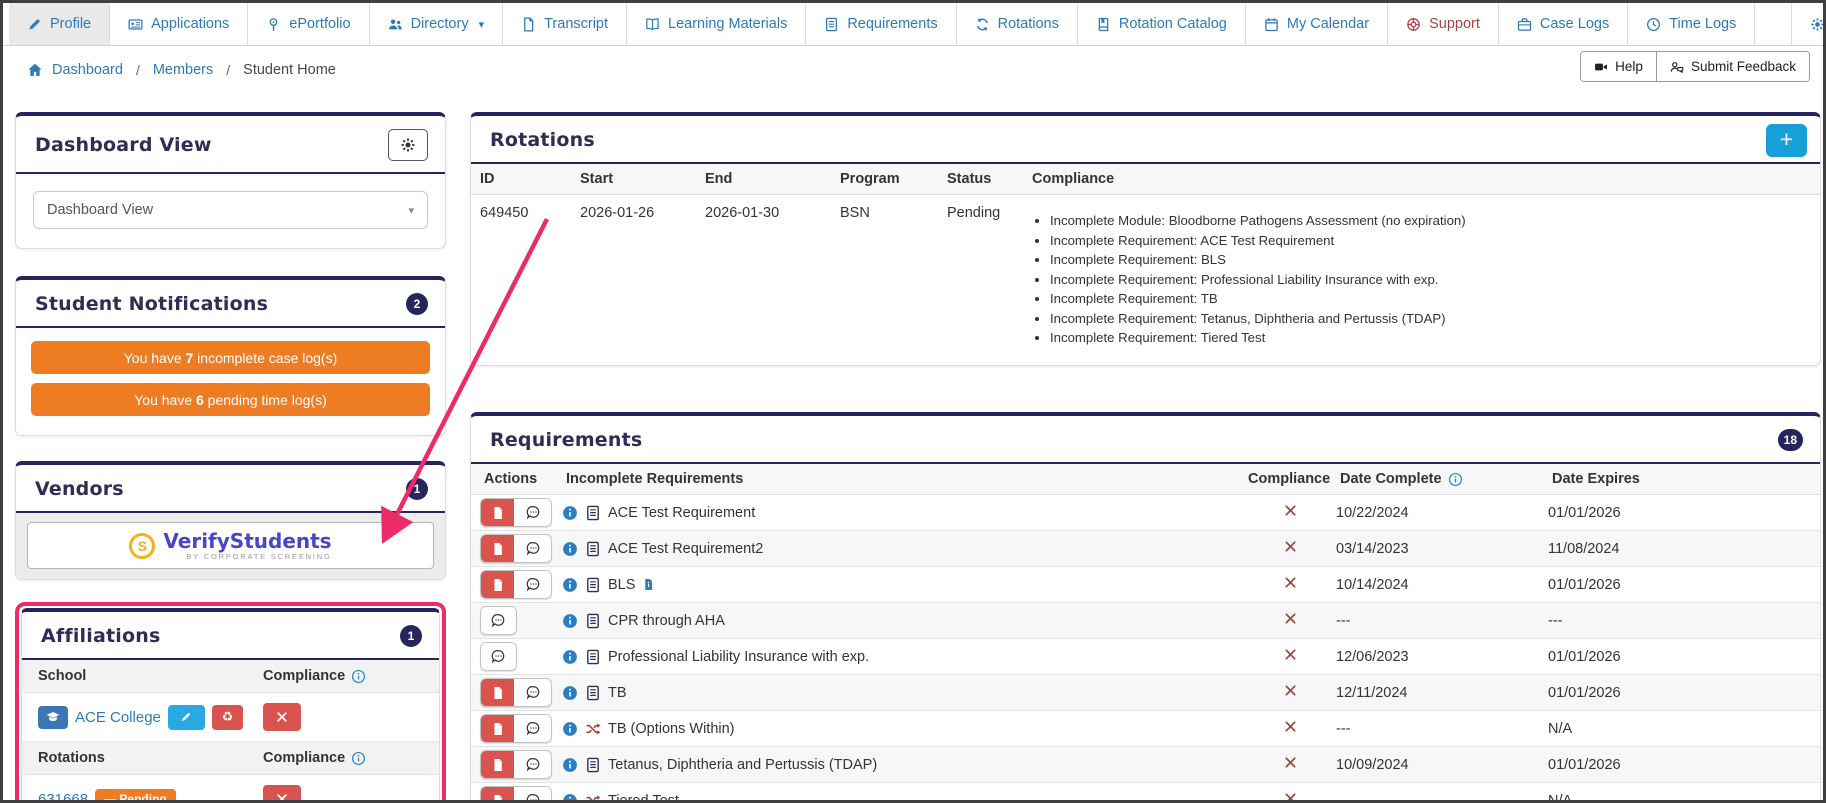 The height and width of the screenshot is (803, 1826). Describe the element at coordinates (671, 729) in the screenshot. I see `requirement-name: TB (Options Within)` at that location.